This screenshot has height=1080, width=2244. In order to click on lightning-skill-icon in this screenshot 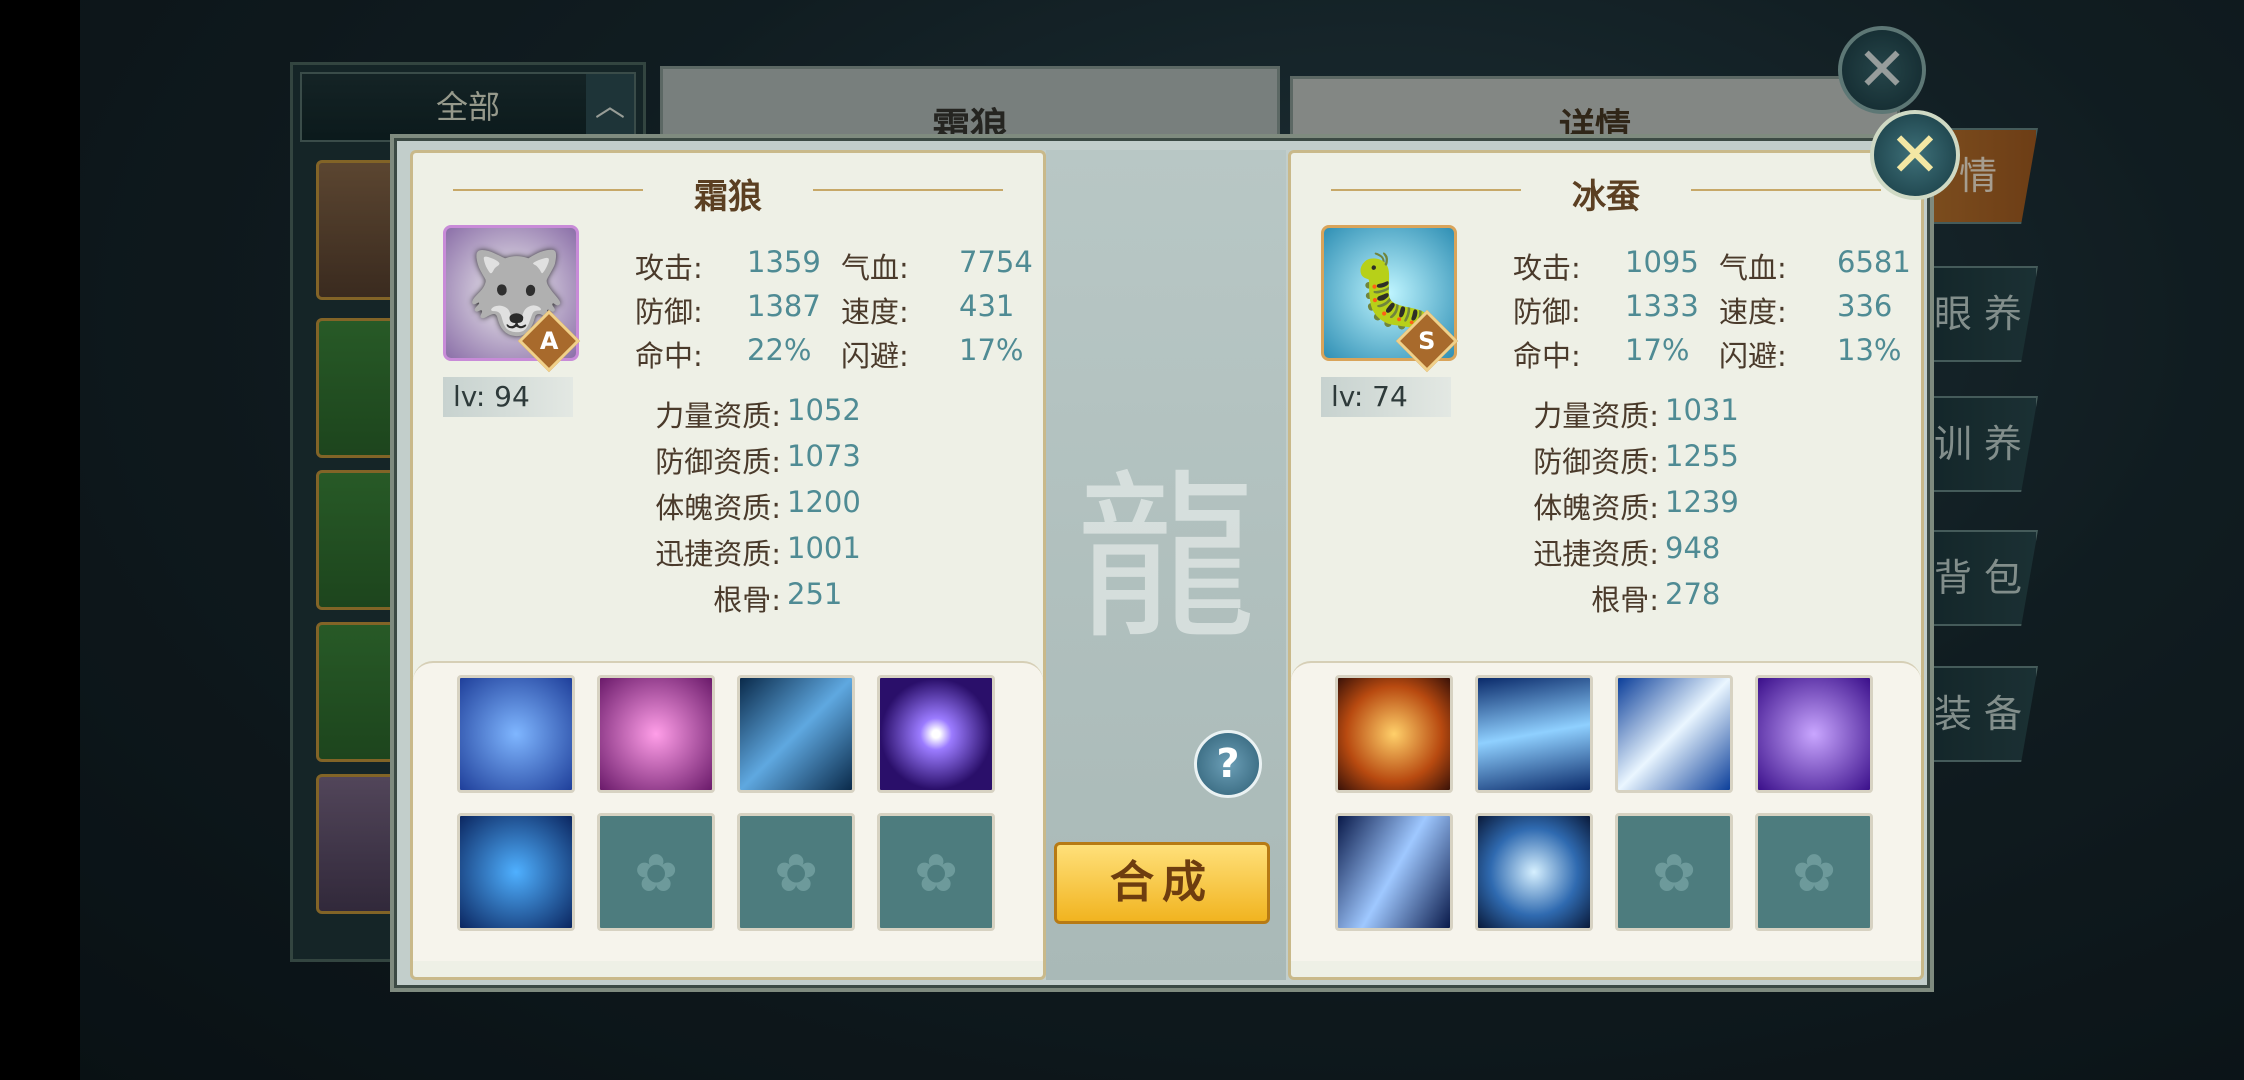, I will do `click(1674, 734)`.